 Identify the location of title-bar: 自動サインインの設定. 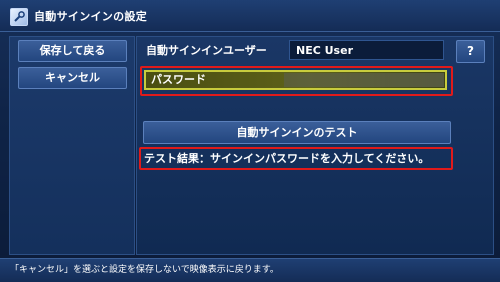
(250, 16).